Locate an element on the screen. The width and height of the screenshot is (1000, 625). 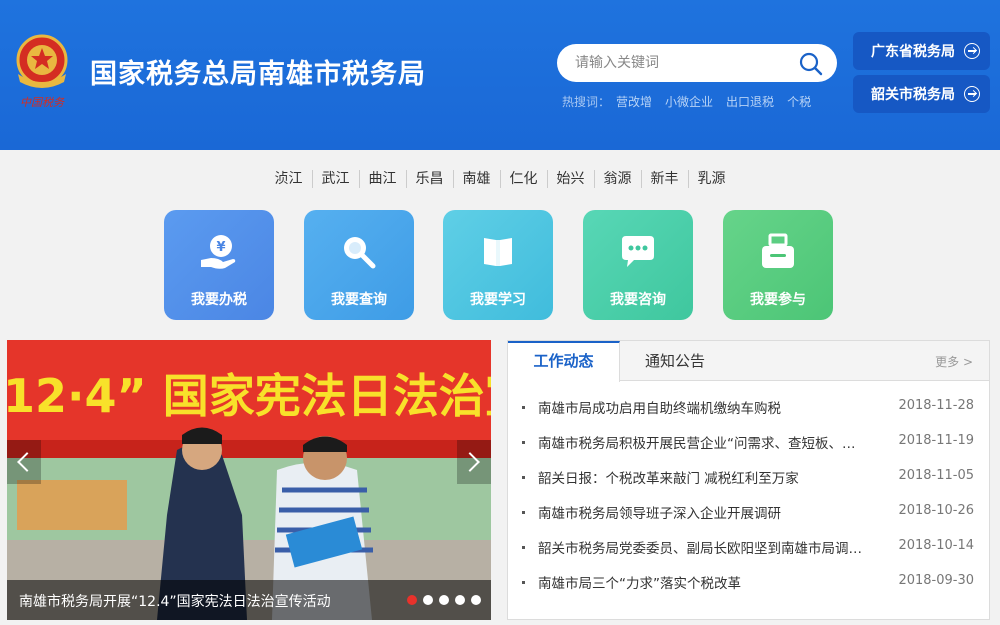
news-date: 2018-09-30 is located at coordinates (936, 580).